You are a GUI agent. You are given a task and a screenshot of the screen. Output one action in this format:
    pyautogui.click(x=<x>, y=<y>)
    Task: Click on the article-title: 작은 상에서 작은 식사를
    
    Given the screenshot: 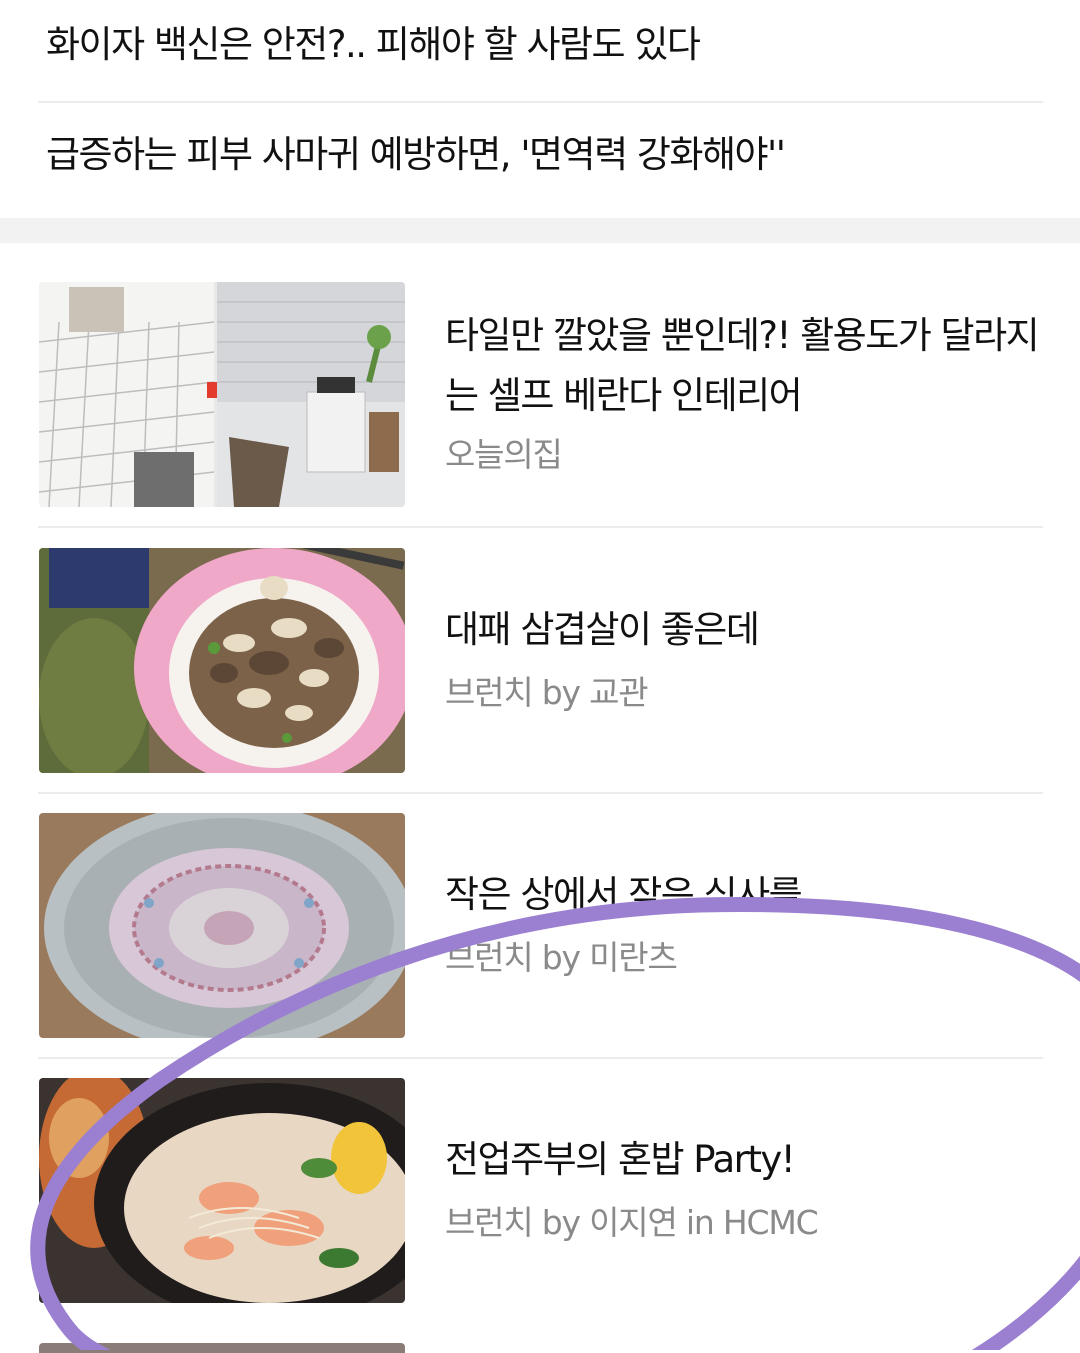 What is the action you would take?
    pyautogui.click(x=745, y=895)
    